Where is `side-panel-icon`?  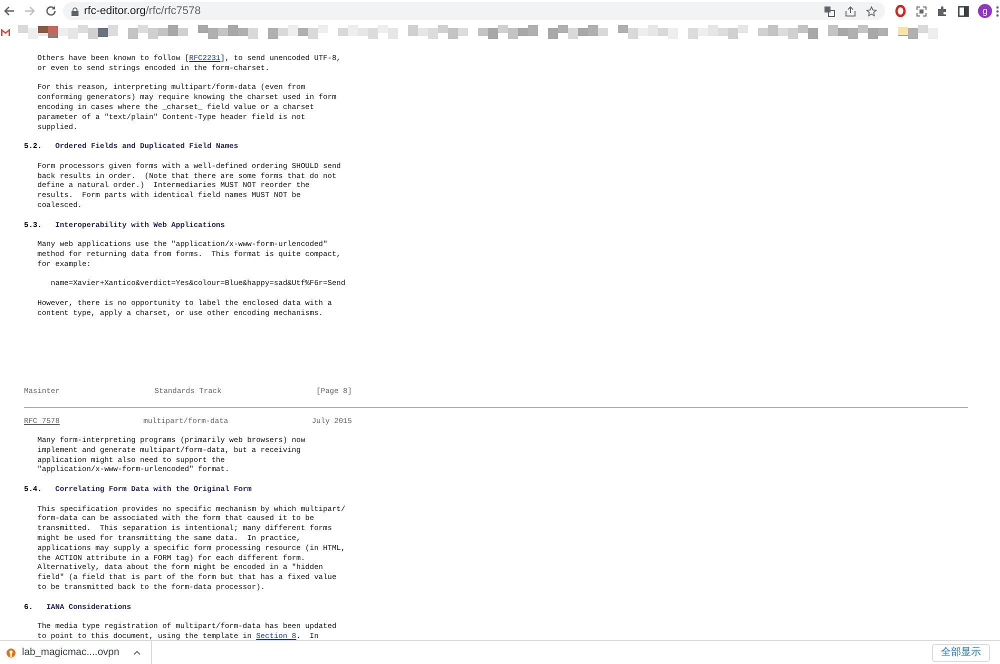
side-panel-icon is located at coordinates (963, 11).